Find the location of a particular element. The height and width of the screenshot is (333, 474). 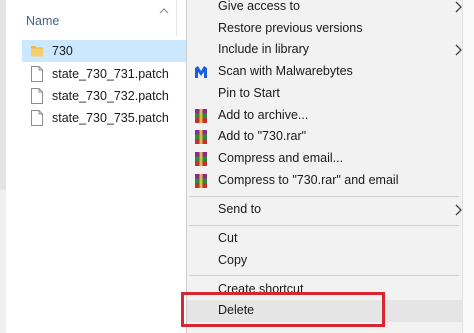

menu-item-label: Restore previous versions is located at coordinates (290, 28).